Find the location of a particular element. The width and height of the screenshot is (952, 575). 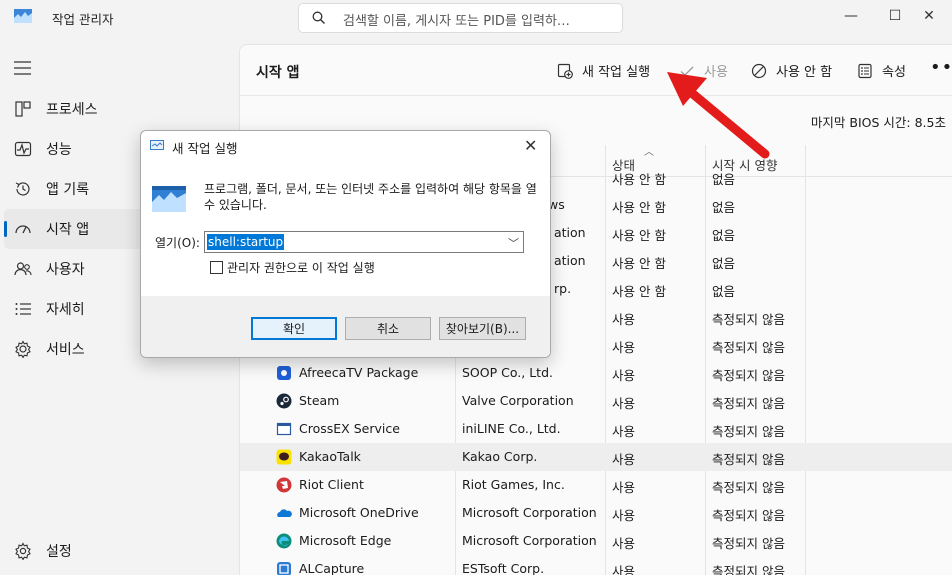

name-cell: CrossEX Service is located at coordinates (349, 428).